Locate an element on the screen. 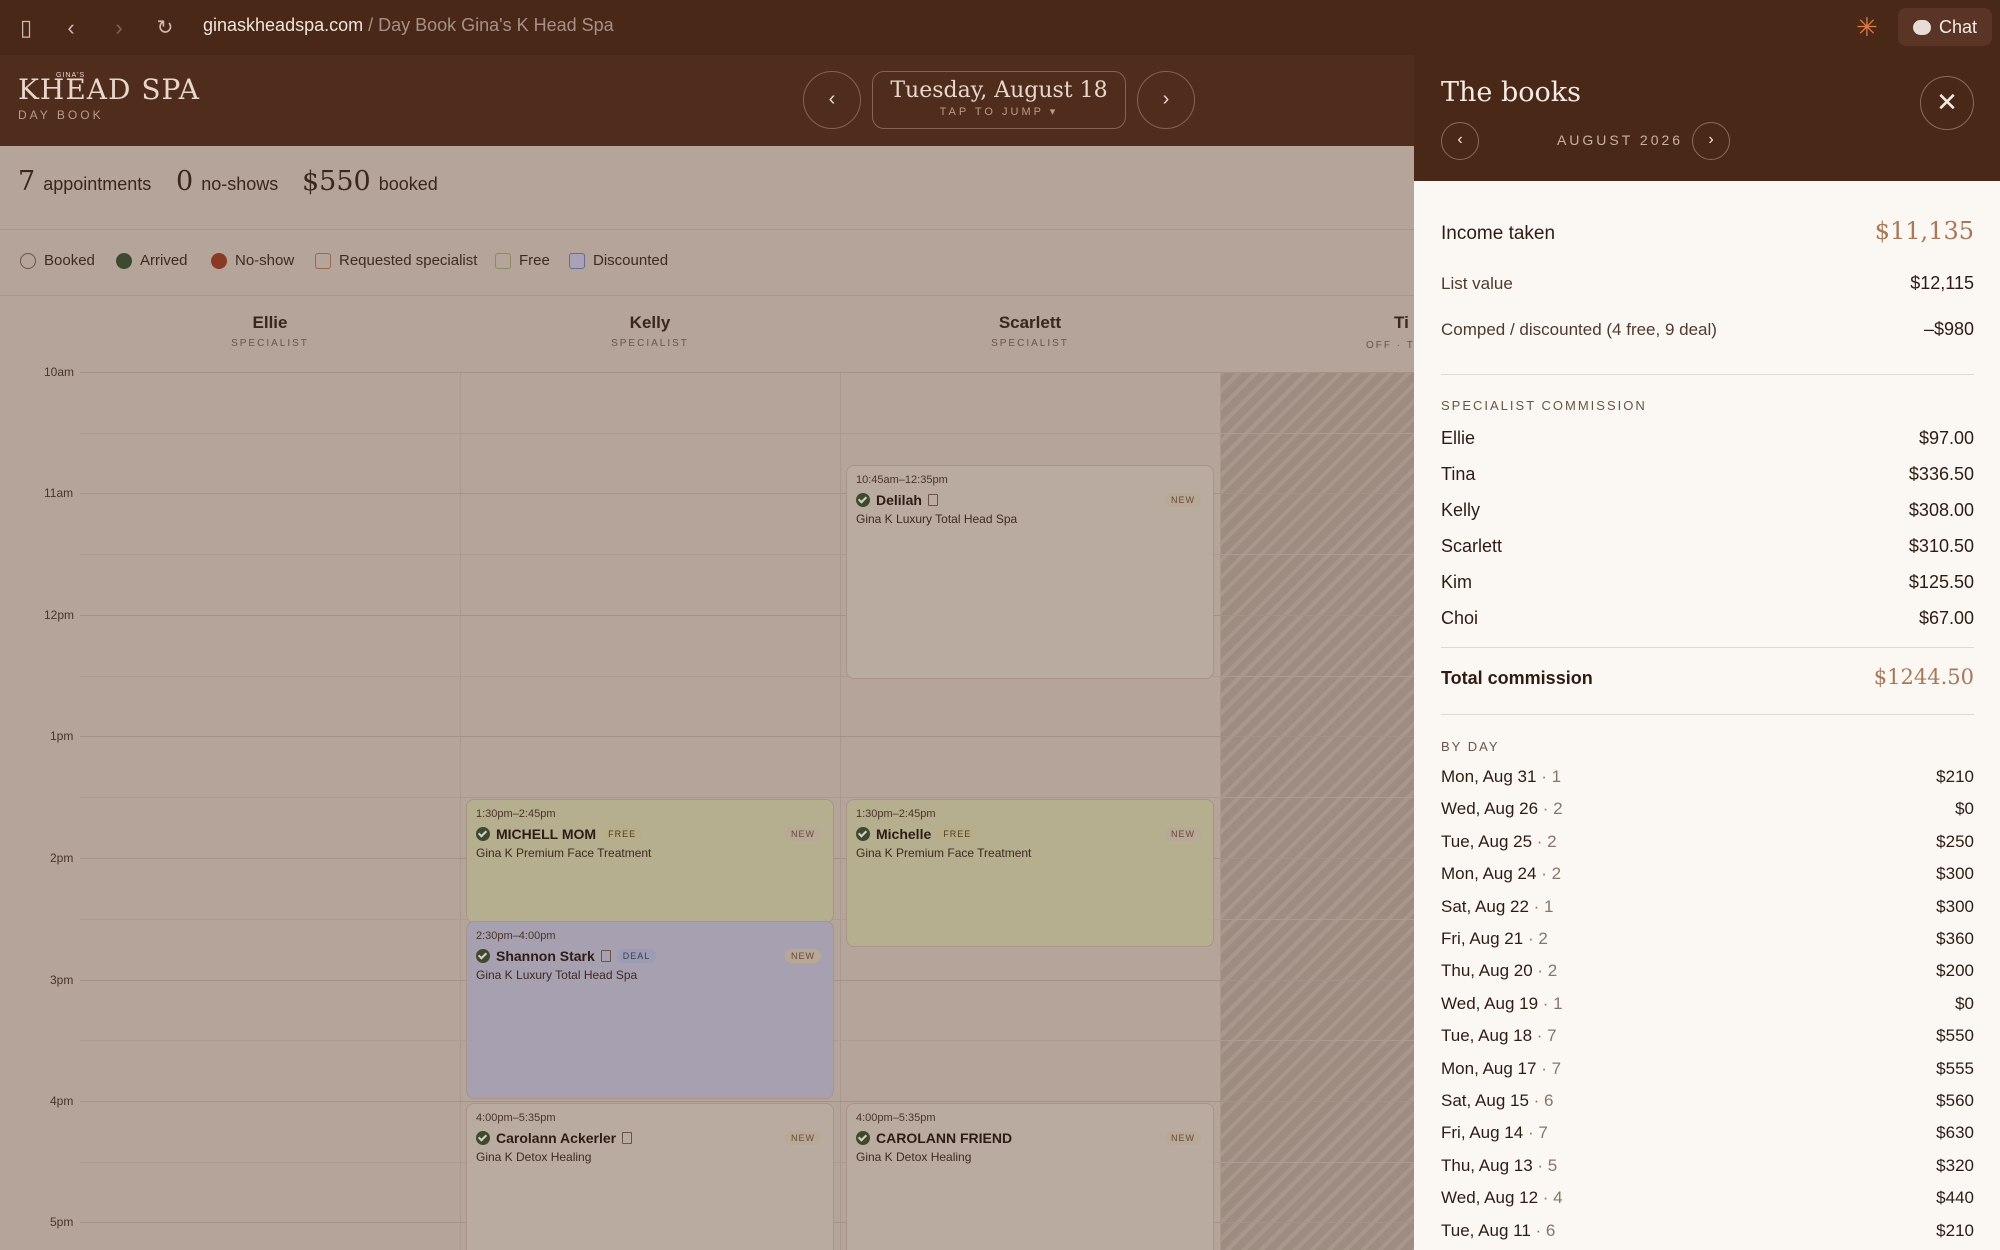 The height and width of the screenshot is (1250, 2000). income-row: Income taken $11,135 is located at coordinates (1707, 231).